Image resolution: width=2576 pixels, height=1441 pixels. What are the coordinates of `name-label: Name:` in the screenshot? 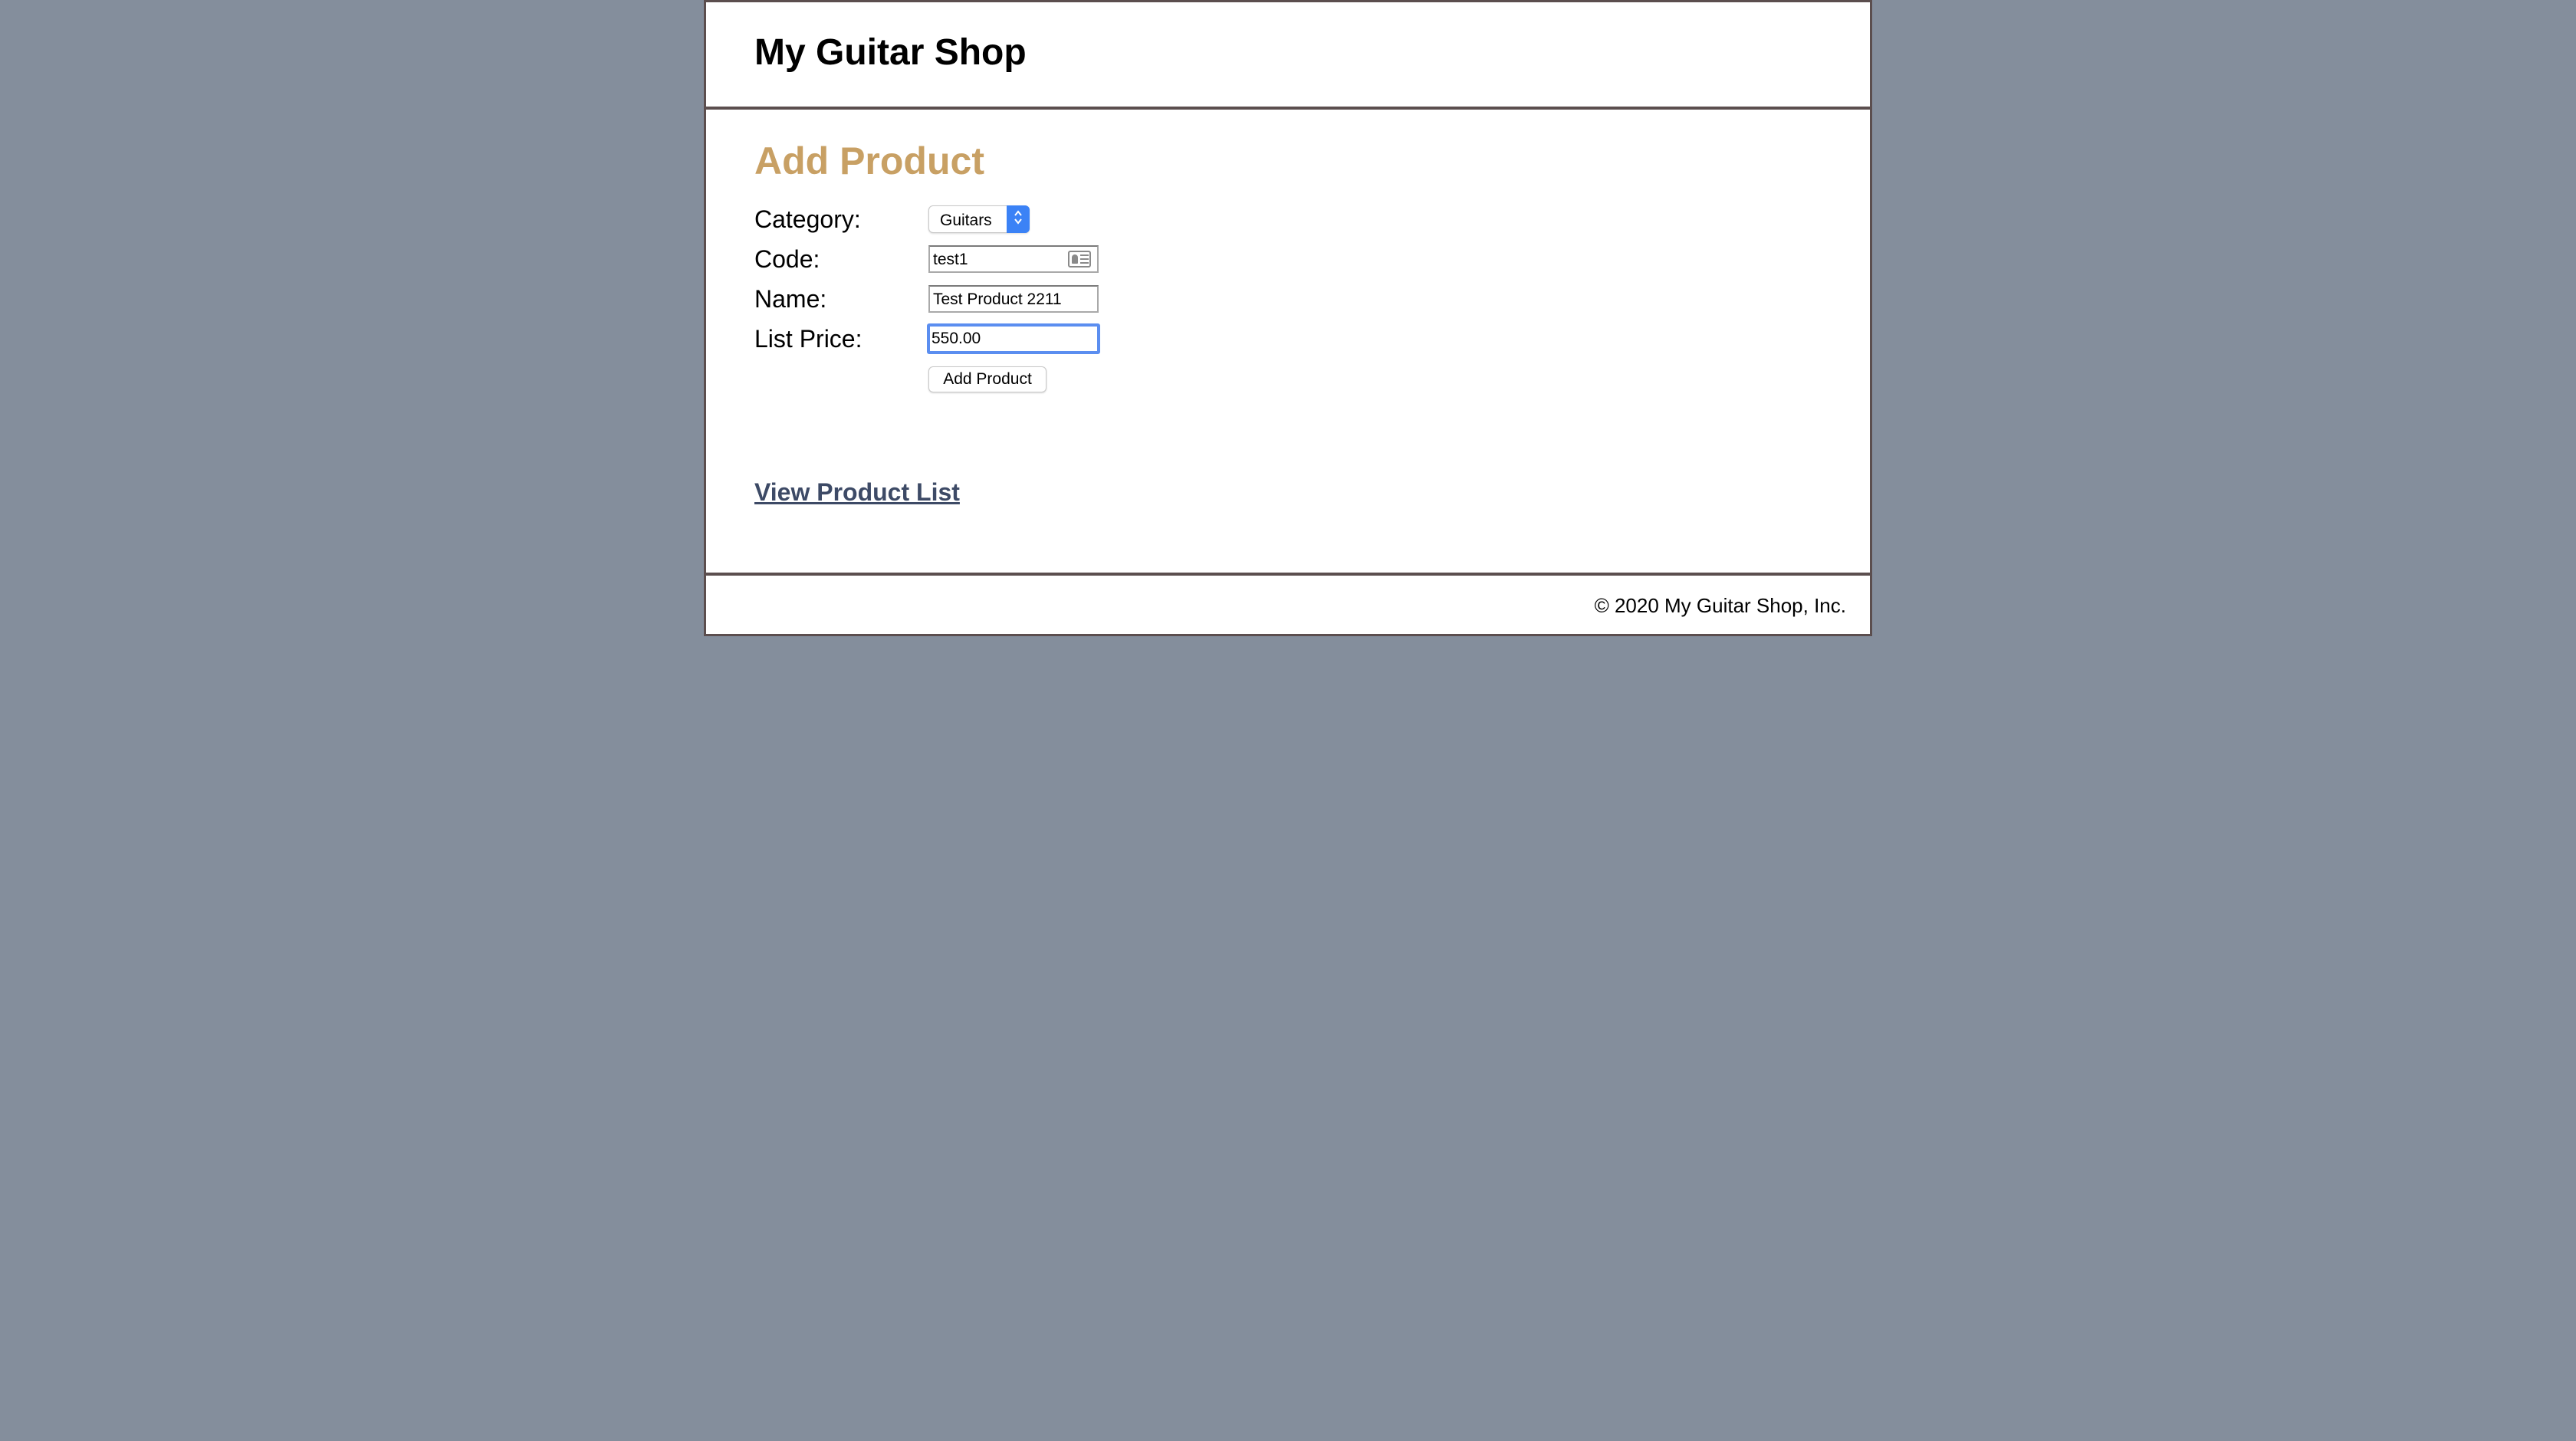 It's located at (791, 299).